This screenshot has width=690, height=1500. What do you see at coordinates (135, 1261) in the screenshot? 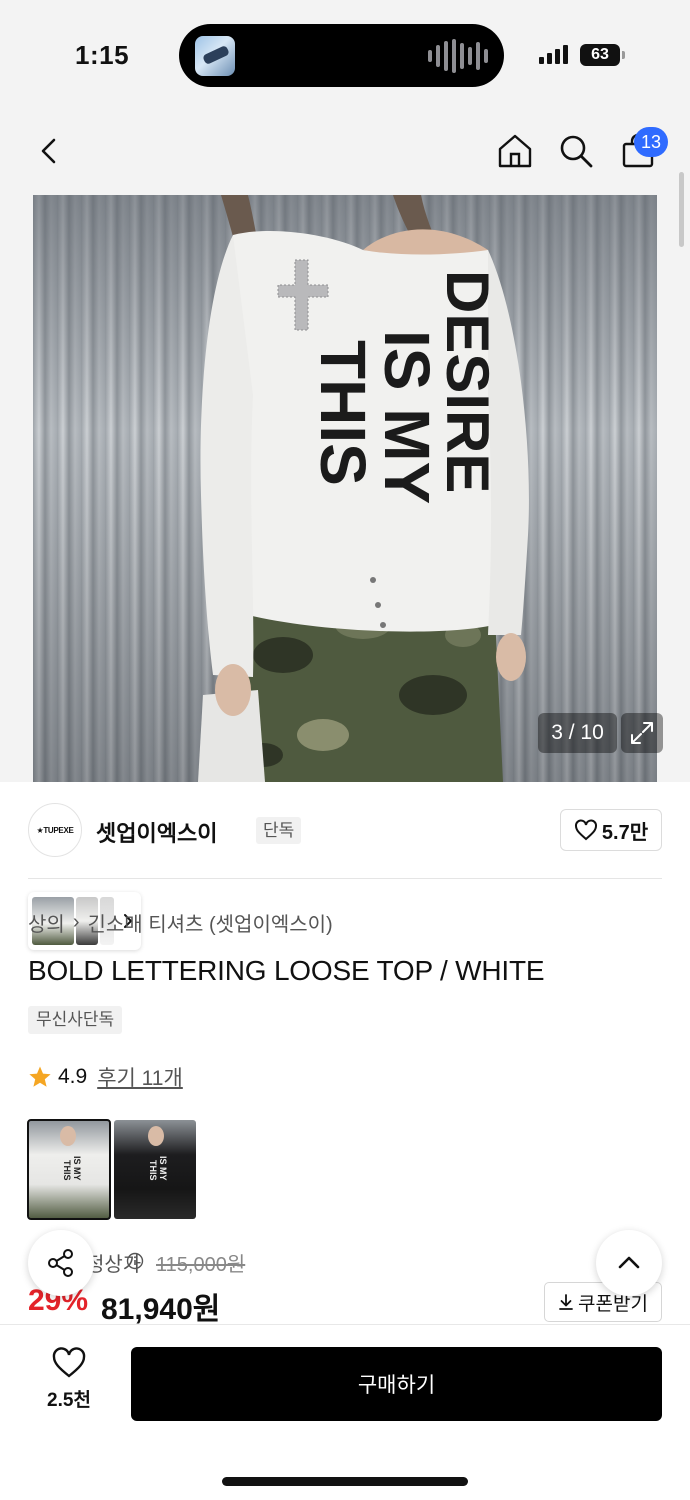
I see `info-icon` at bounding box center [135, 1261].